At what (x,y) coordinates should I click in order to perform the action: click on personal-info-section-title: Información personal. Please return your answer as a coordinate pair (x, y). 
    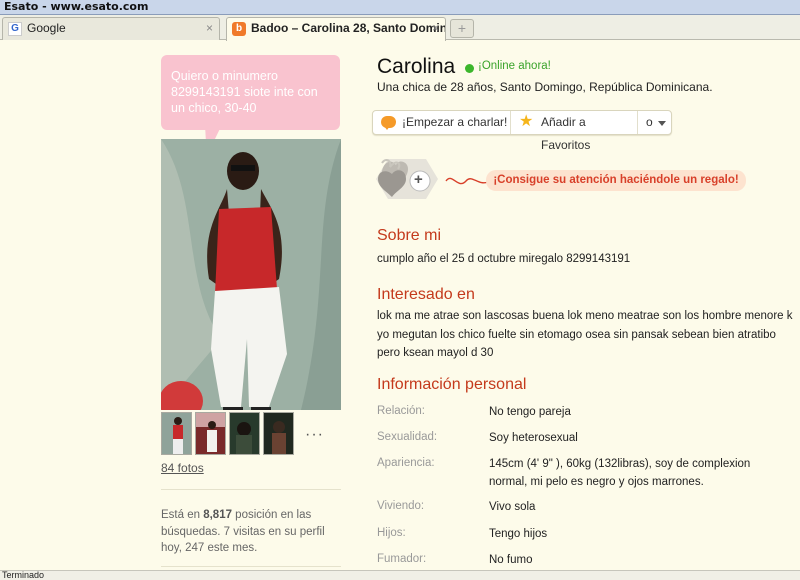
    Looking at the image, I should click on (452, 384).